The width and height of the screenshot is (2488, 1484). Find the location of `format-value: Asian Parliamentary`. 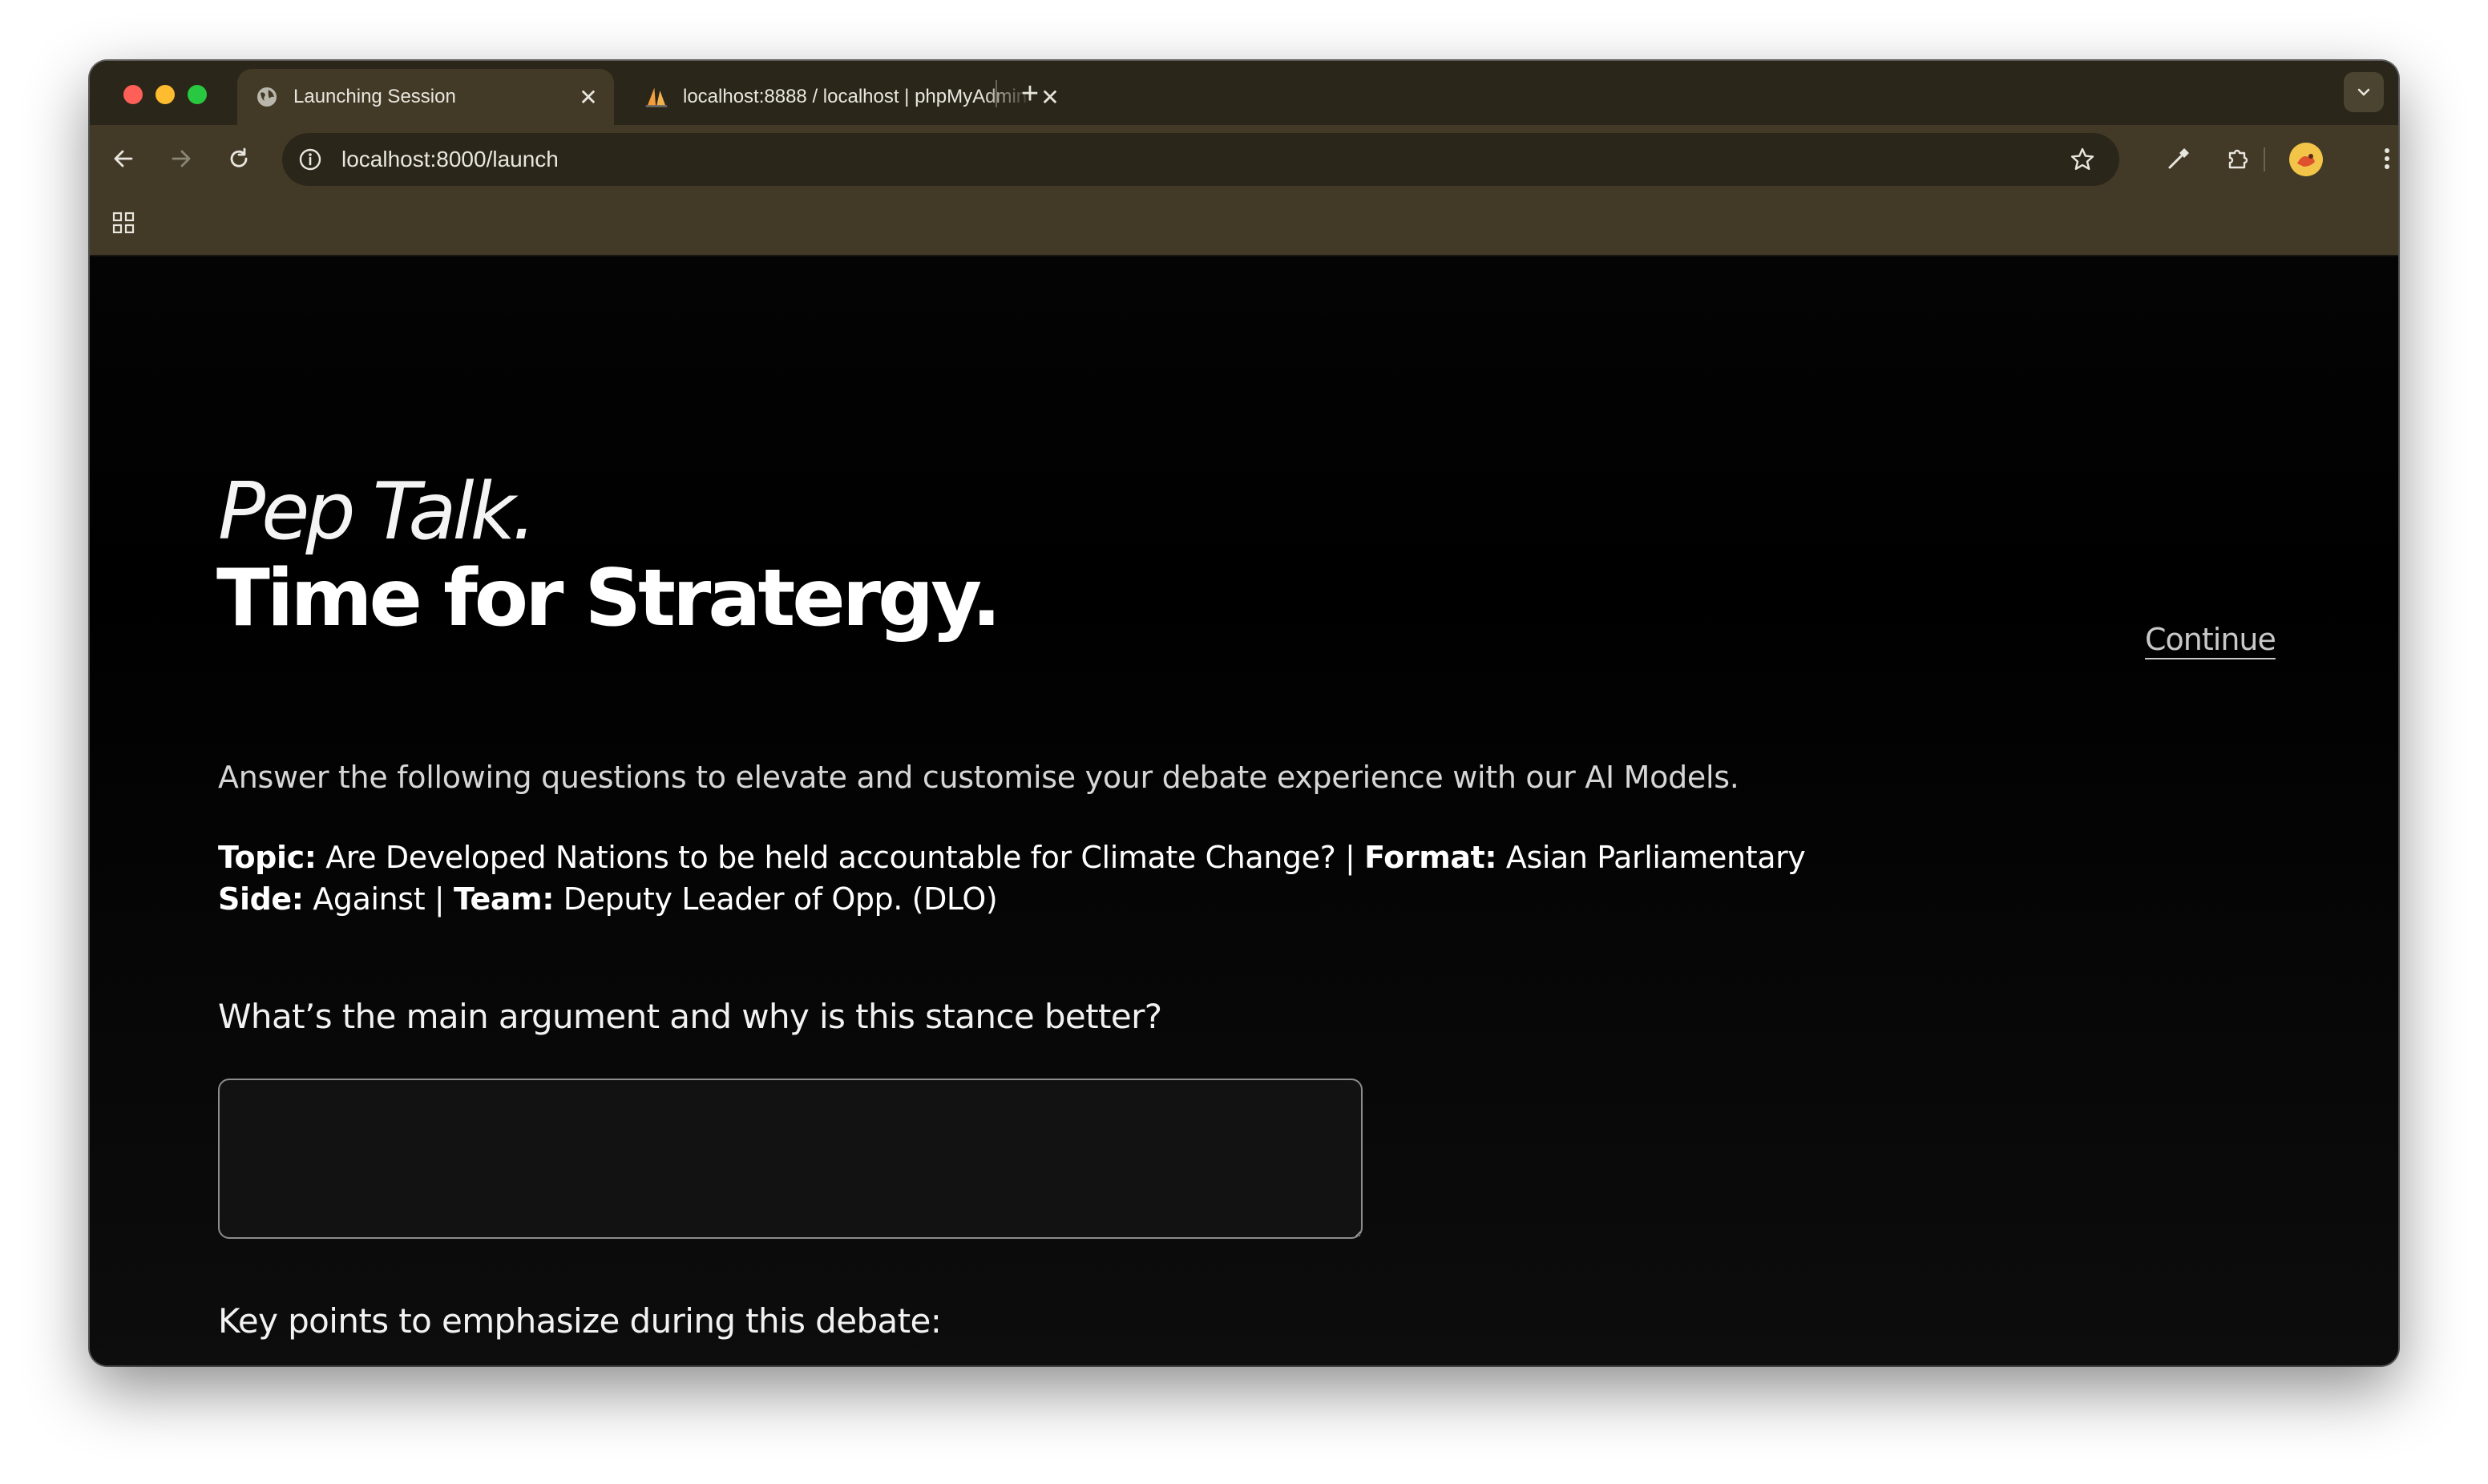

format-value: Asian Parliamentary is located at coordinates (1651, 857).